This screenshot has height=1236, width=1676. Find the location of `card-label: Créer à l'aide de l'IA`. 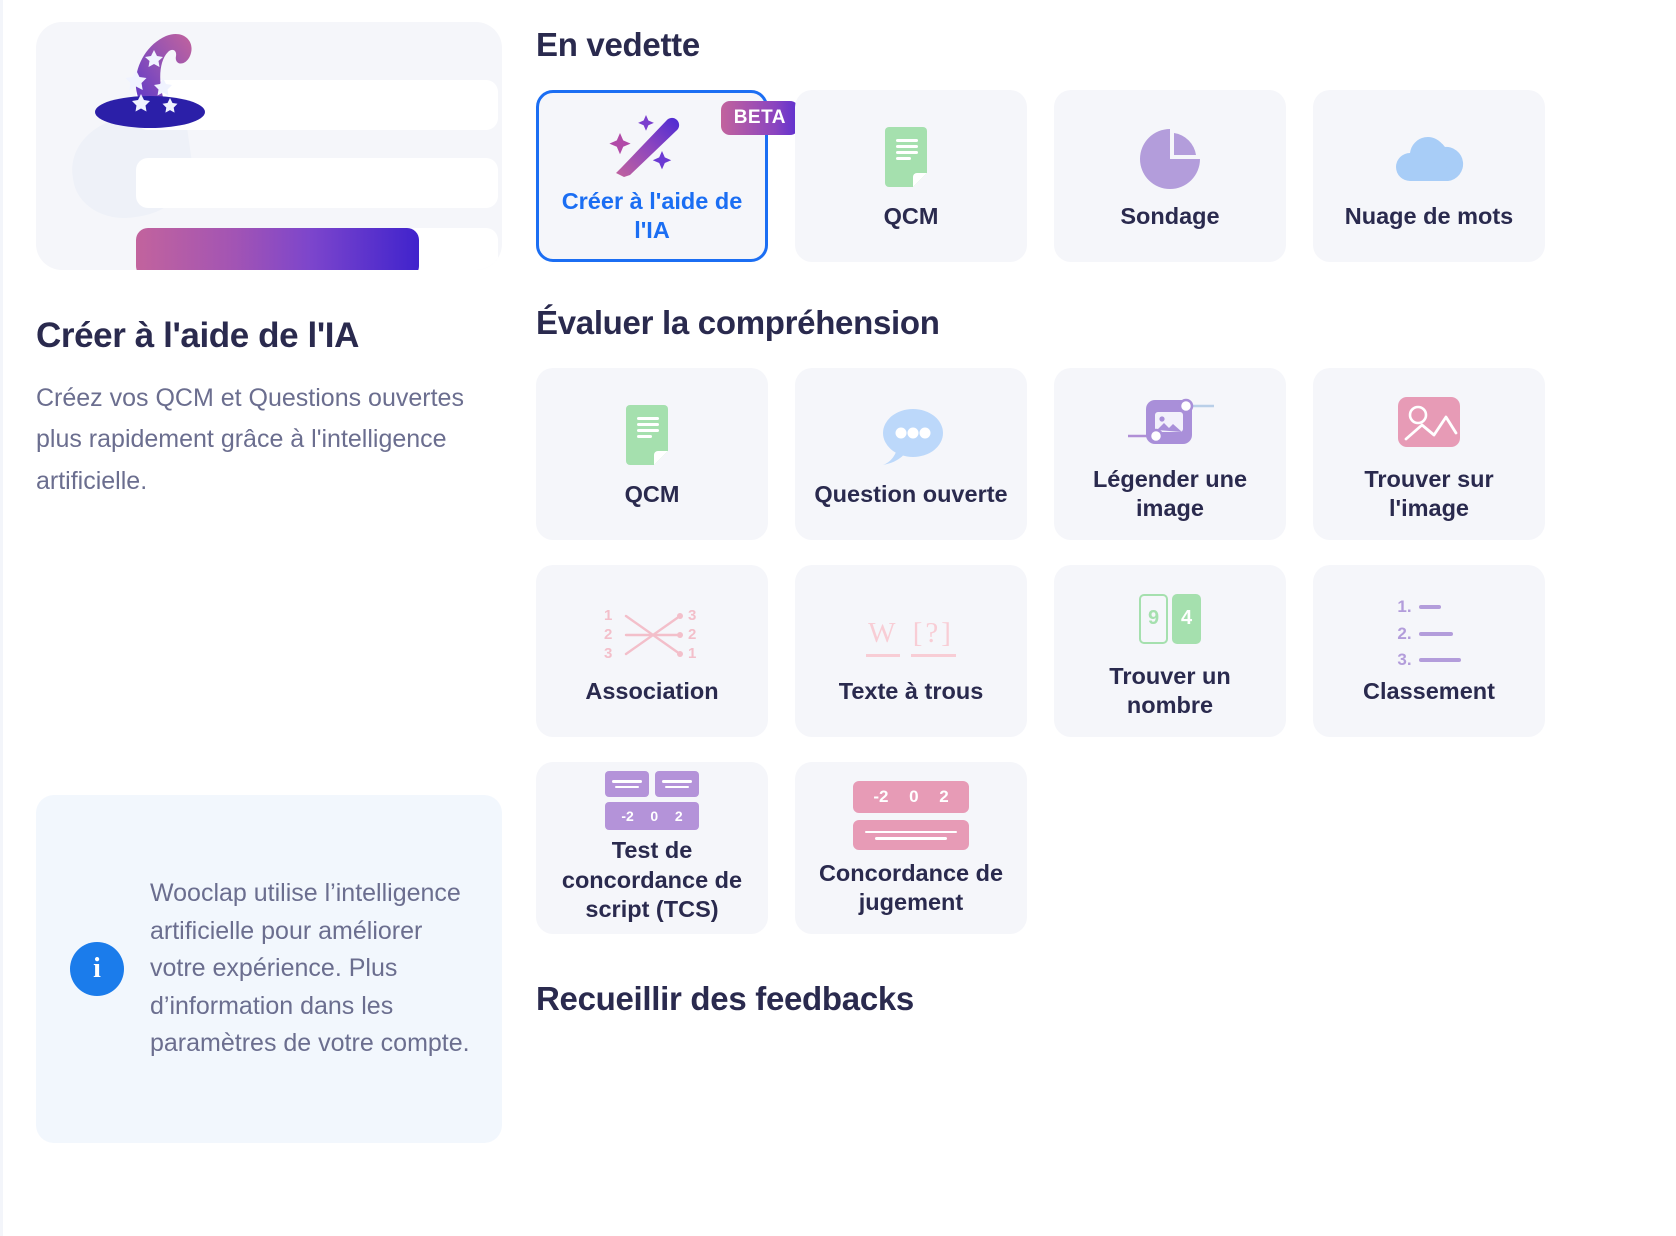

card-label: Créer à l'aide de l'IA is located at coordinates (652, 215).